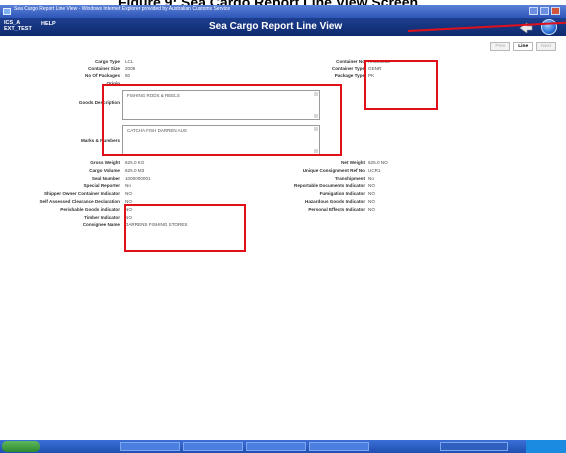 The width and height of the screenshot is (566, 453). I want to click on field-label: Self Assessed Clearance Declaration, so click(79, 201).